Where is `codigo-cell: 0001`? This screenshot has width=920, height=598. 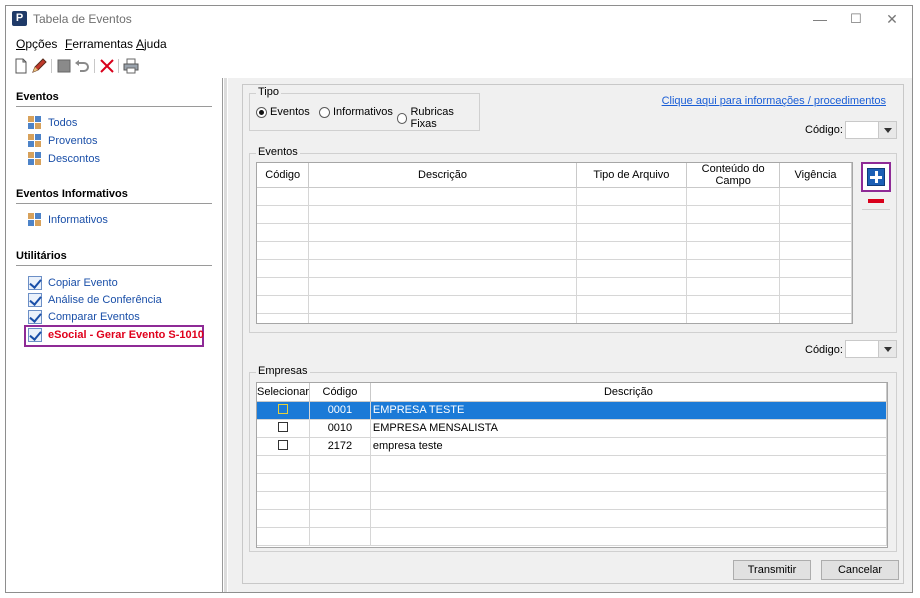
codigo-cell: 0001 is located at coordinates (340, 410).